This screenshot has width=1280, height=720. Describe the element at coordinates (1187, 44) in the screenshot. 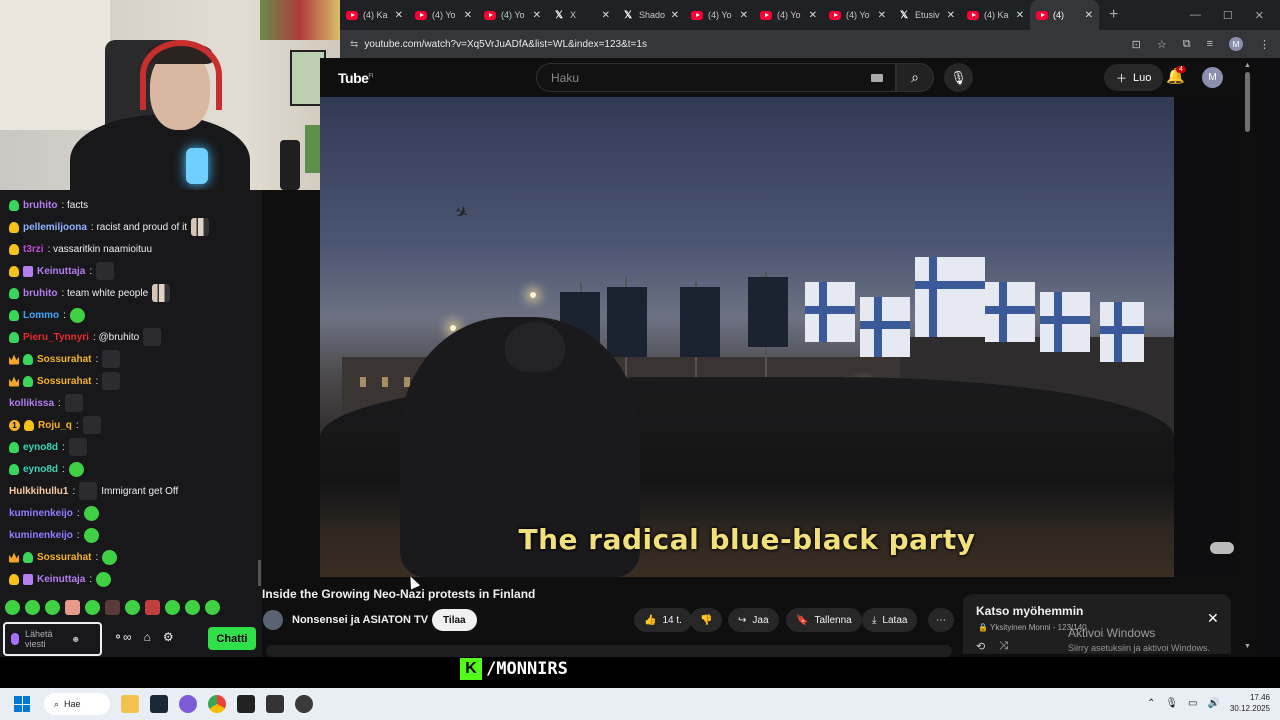

I see `extensions-icon: ⧉` at that location.